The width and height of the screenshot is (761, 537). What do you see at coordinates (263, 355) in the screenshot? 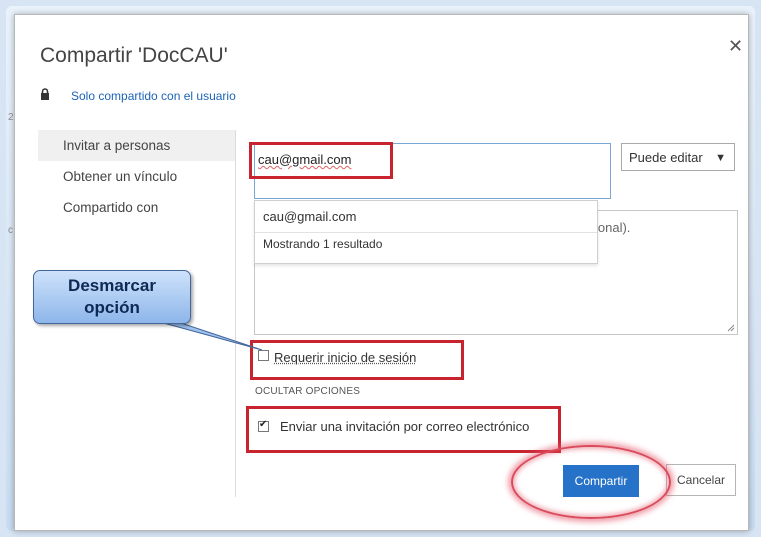
I see `require-signin-checkbox` at bounding box center [263, 355].